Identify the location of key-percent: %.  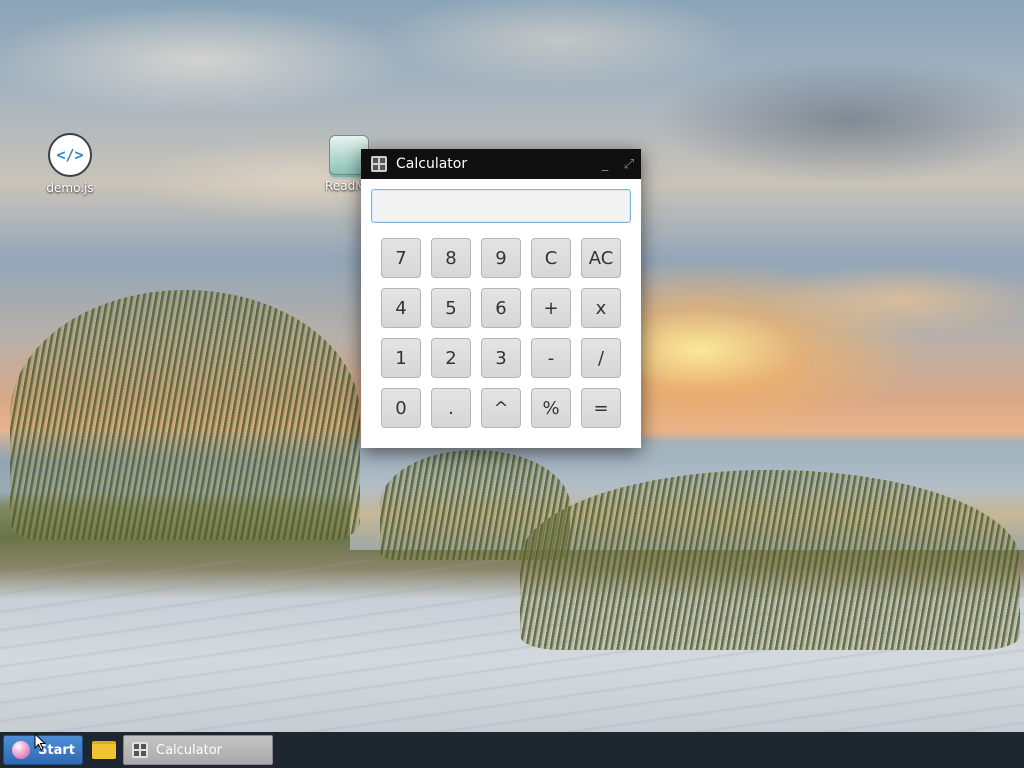
(551, 408).